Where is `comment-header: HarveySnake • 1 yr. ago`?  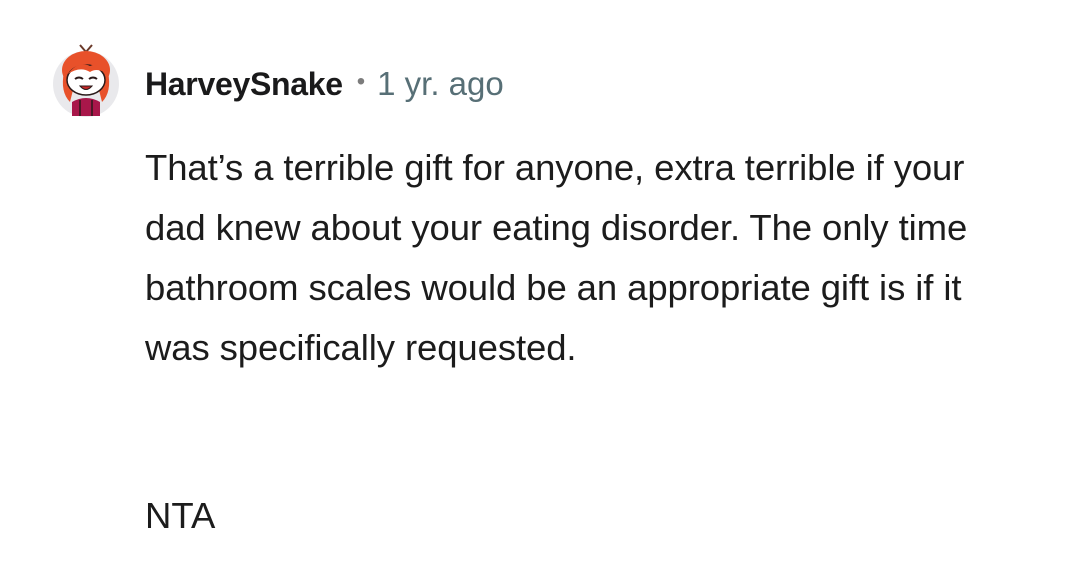 comment-header: HarveySnake • 1 yr. ago is located at coordinates (324, 84).